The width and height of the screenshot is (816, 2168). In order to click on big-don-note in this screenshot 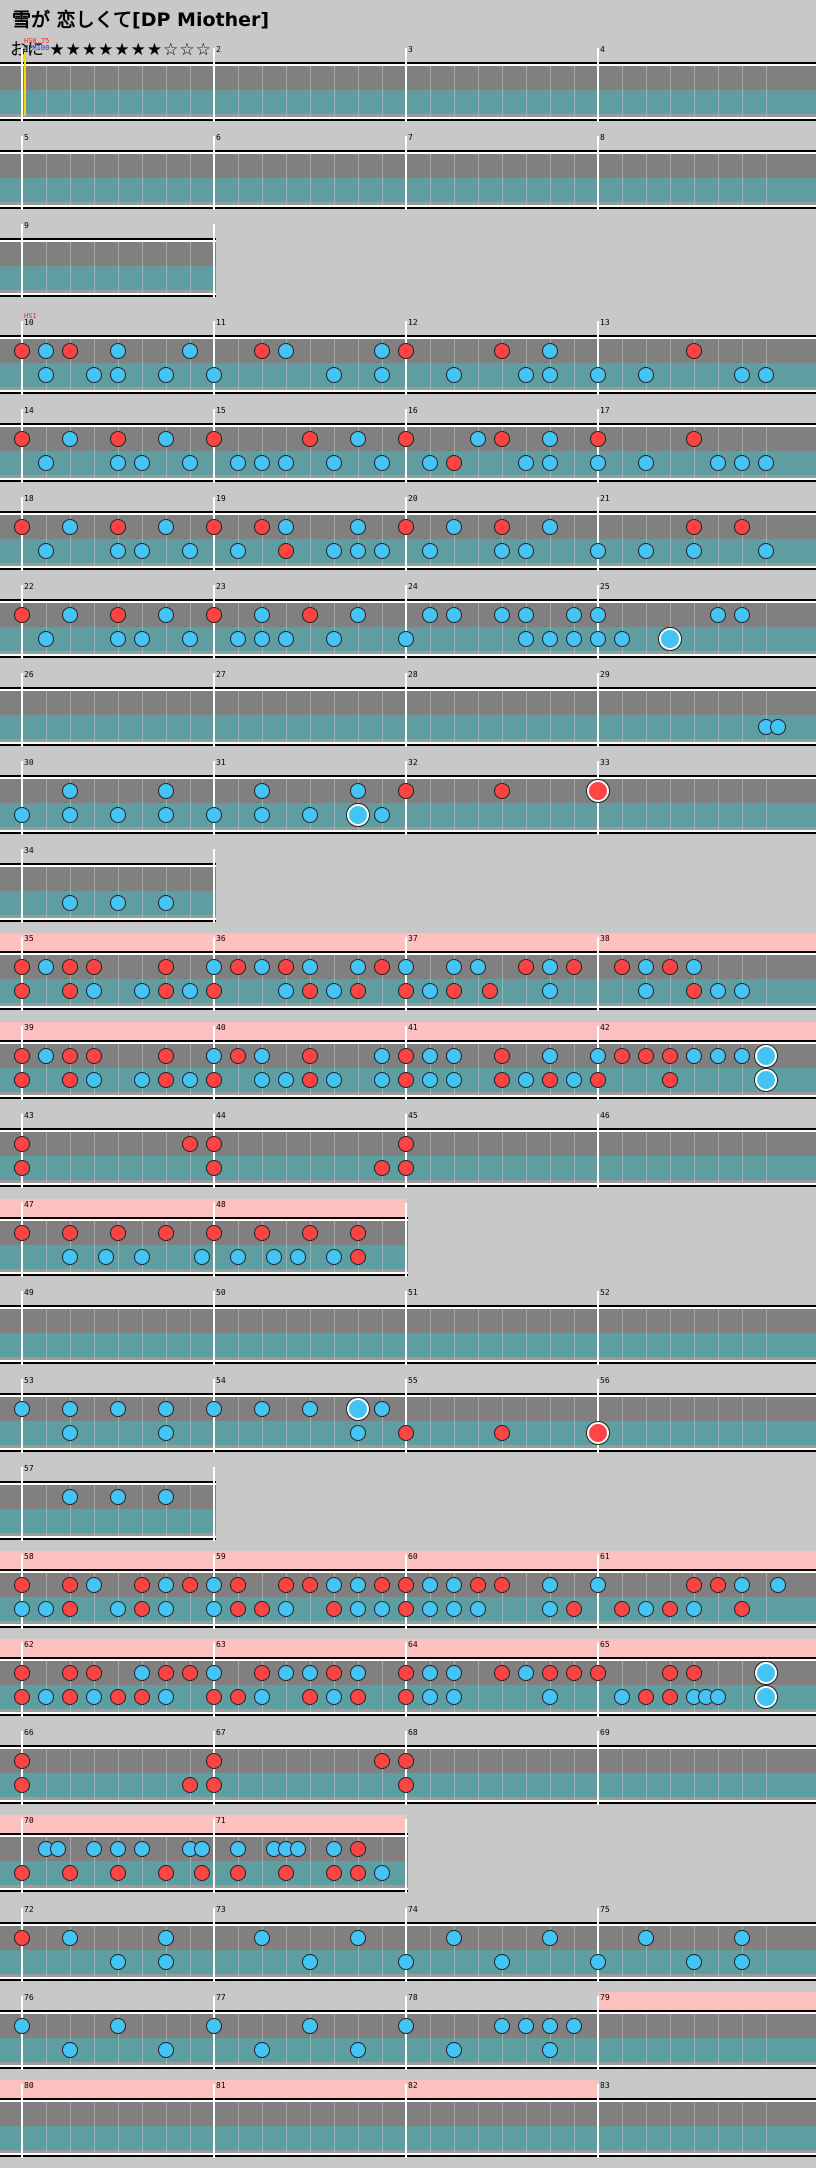, I will do `click(598, 791)`.